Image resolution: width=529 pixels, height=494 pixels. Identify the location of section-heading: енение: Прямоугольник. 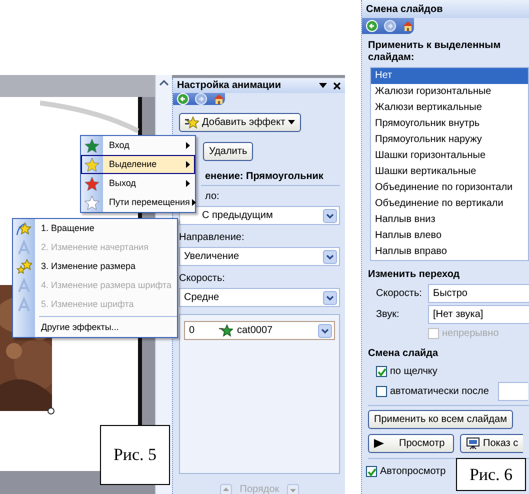
(264, 177).